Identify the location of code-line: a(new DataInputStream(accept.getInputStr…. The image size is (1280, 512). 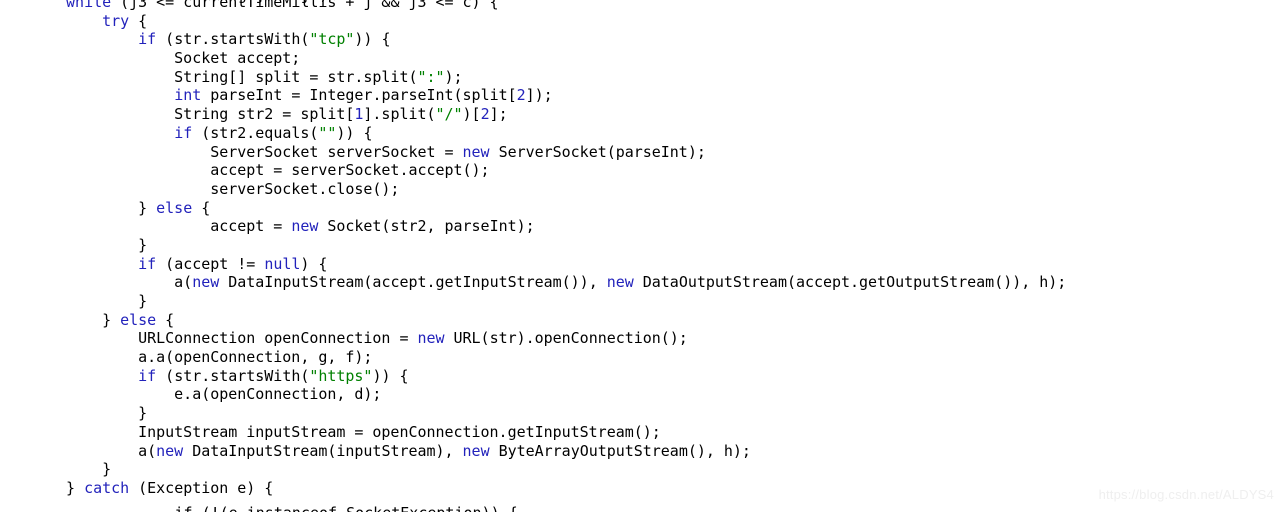
(548, 282).